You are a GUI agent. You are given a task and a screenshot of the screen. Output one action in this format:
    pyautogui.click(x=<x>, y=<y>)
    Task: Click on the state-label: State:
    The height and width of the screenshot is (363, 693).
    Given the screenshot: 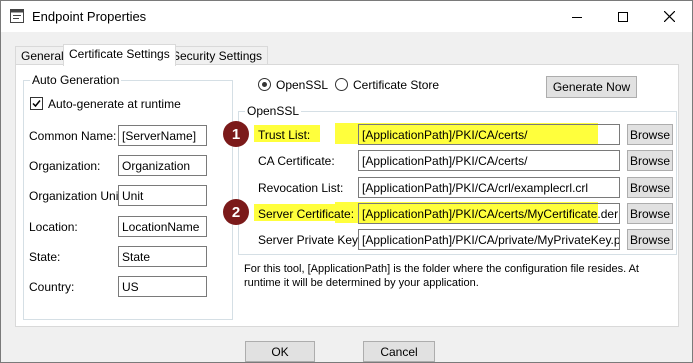 What is the action you would take?
    pyautogui.click(x=45, y=257)
    